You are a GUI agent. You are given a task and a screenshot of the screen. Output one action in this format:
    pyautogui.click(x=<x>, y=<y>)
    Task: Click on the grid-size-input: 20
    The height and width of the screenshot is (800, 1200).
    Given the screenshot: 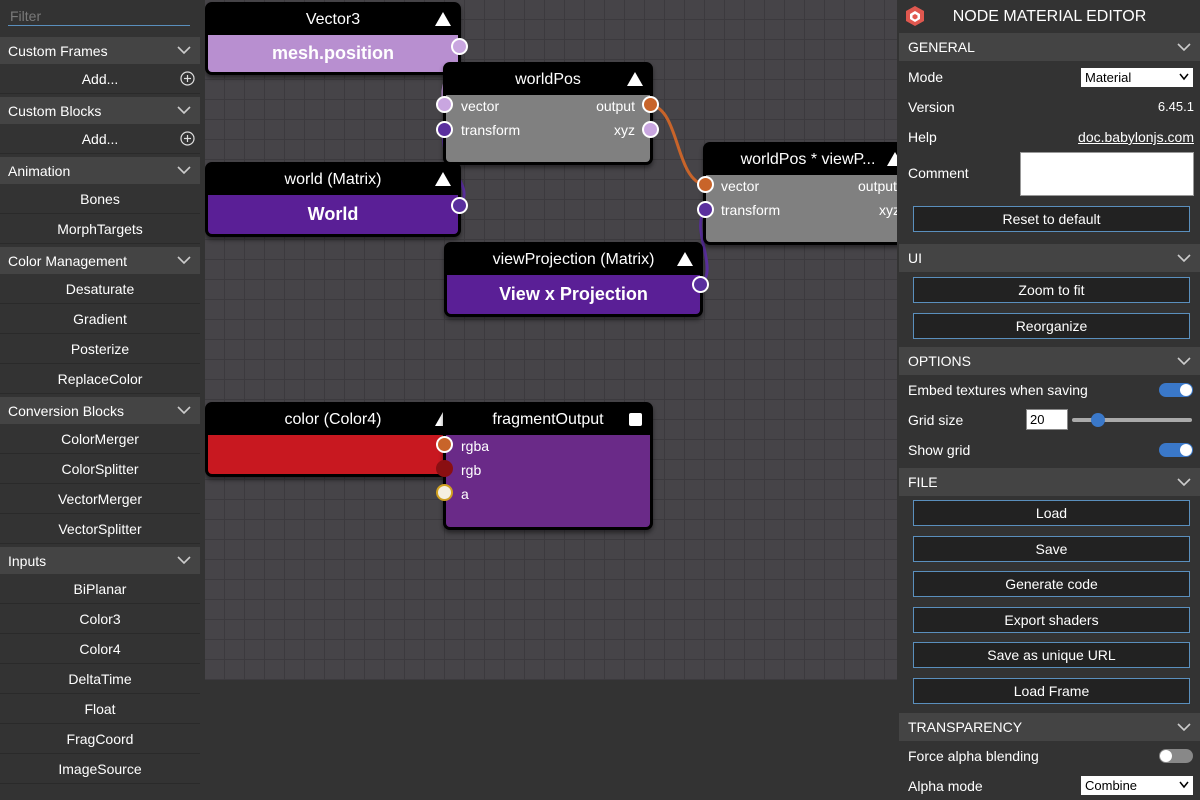 What is the action you would take?
    pyautogui.click(x=1047, y=419)
    